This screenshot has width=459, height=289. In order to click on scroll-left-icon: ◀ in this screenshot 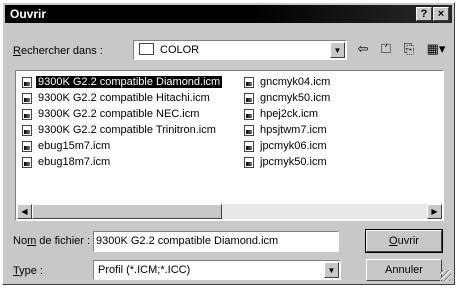, I will do `click(24, 211)`.